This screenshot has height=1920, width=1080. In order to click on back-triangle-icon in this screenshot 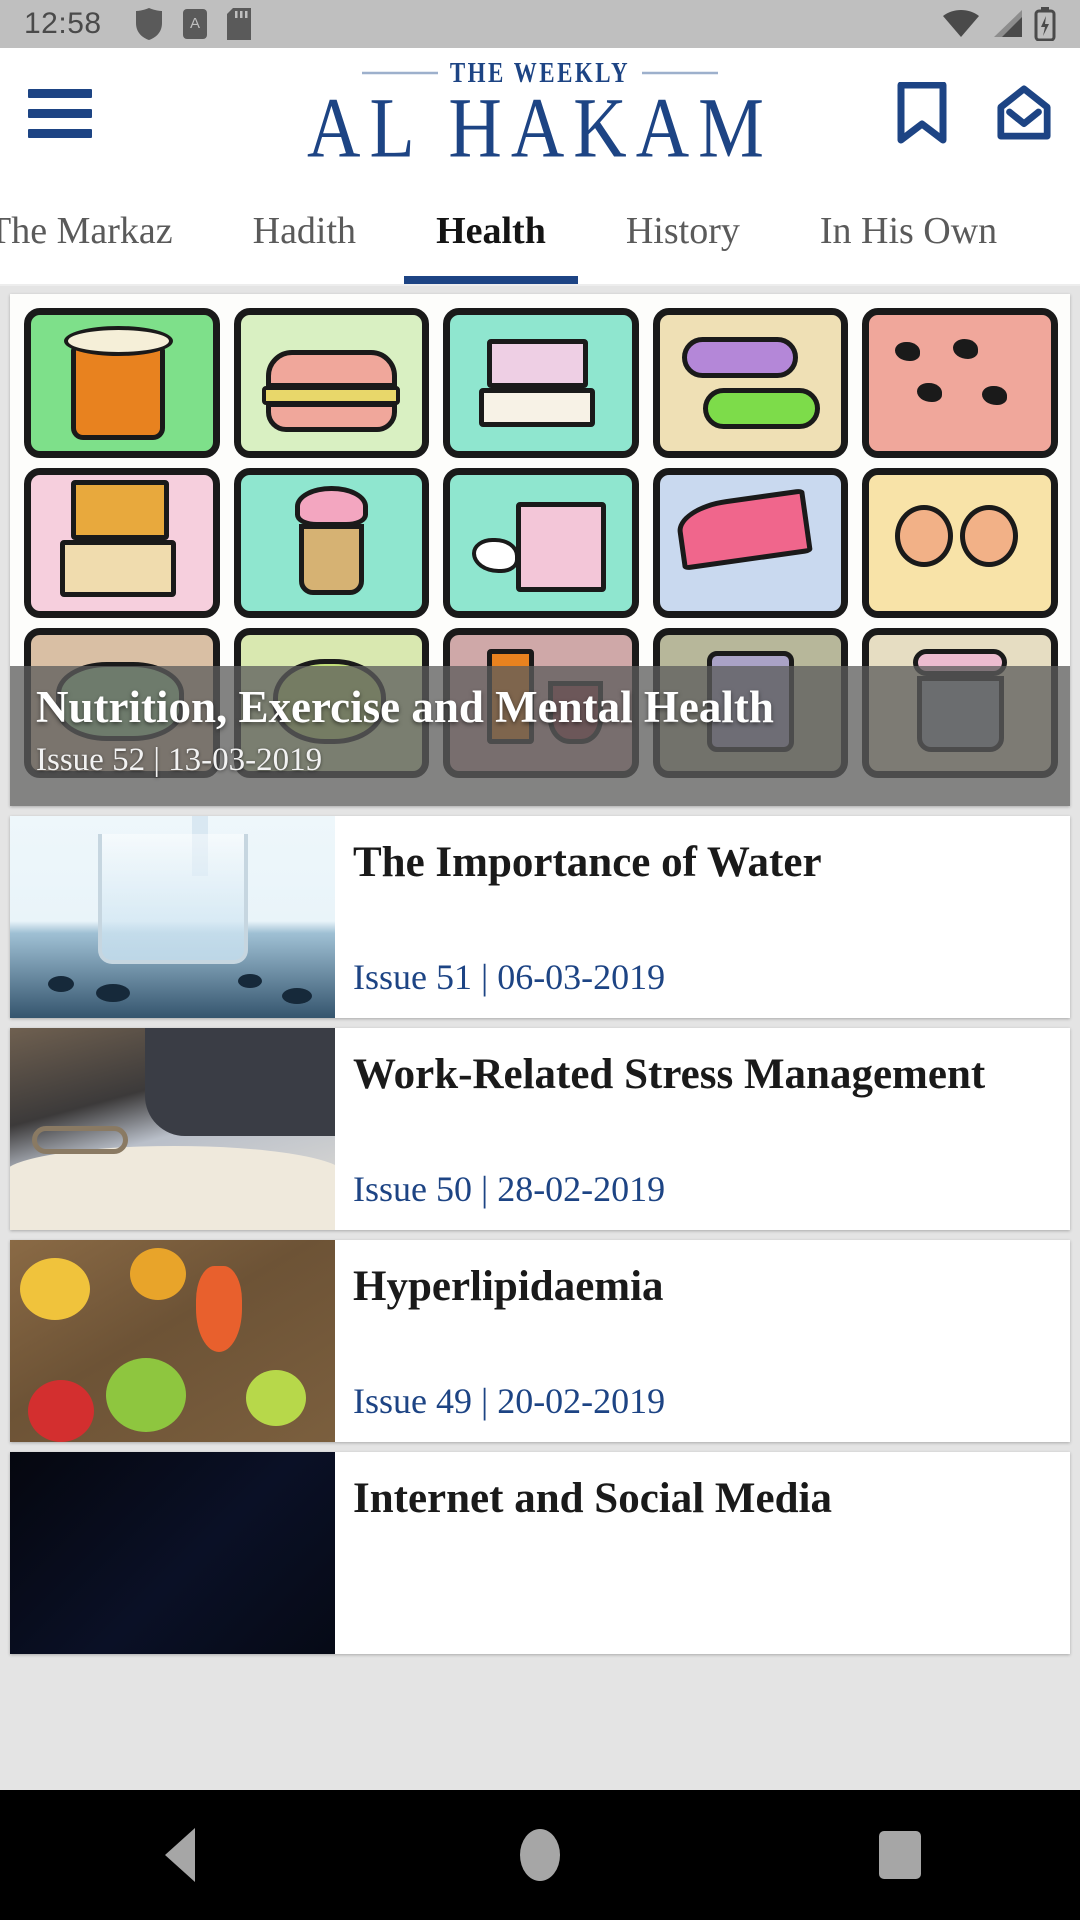, I will do `click(180, 1855)`.